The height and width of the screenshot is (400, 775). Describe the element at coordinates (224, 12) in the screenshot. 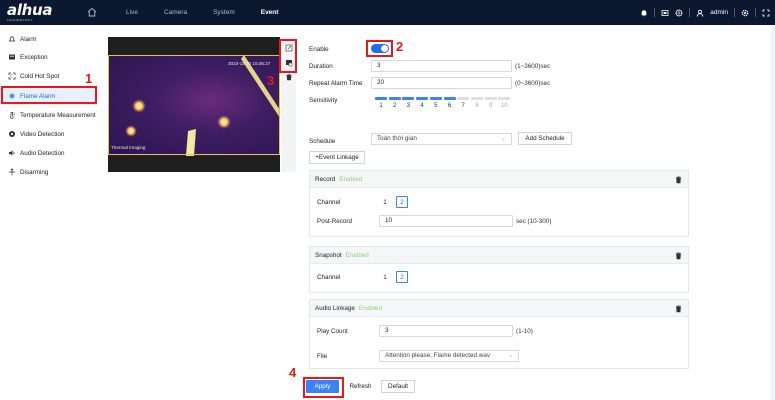

I see `nav-system: System` at that location.